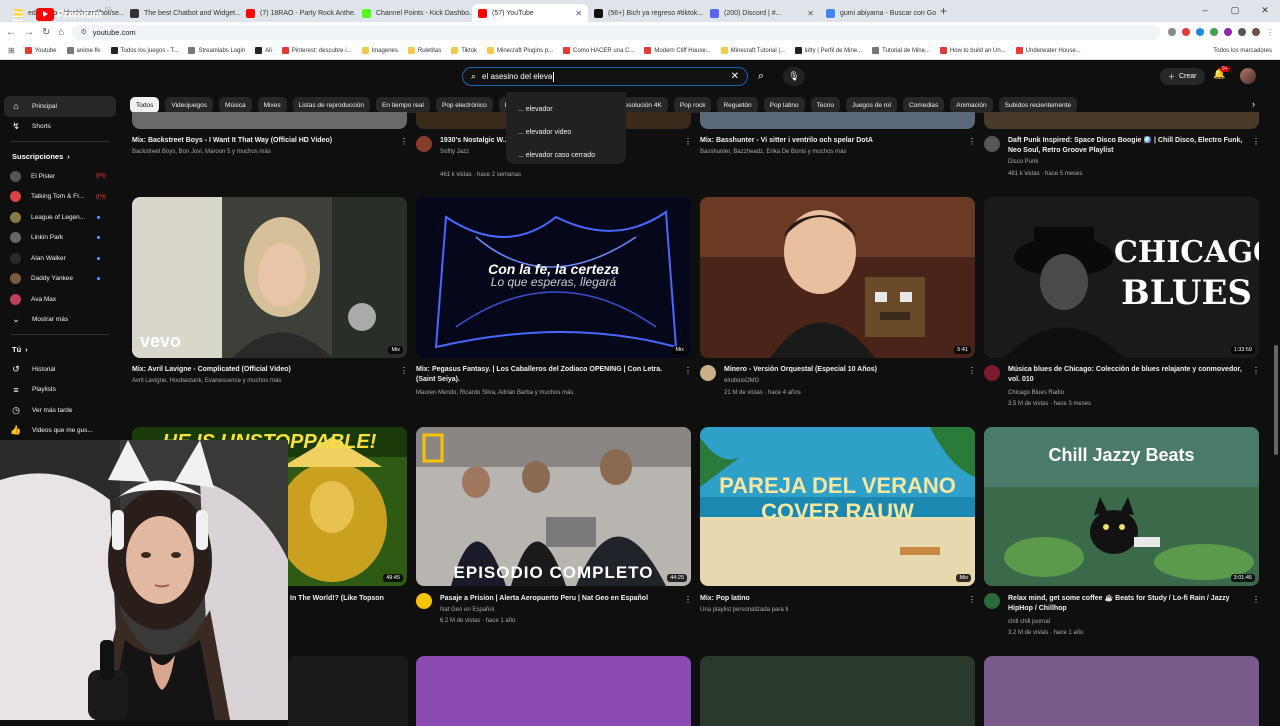 The width and height of the screenshot is (1280, 726). Describe the element at coordinates (566, 109) in the screenshot. I see `search-suggestion: ... elevador` at that location.